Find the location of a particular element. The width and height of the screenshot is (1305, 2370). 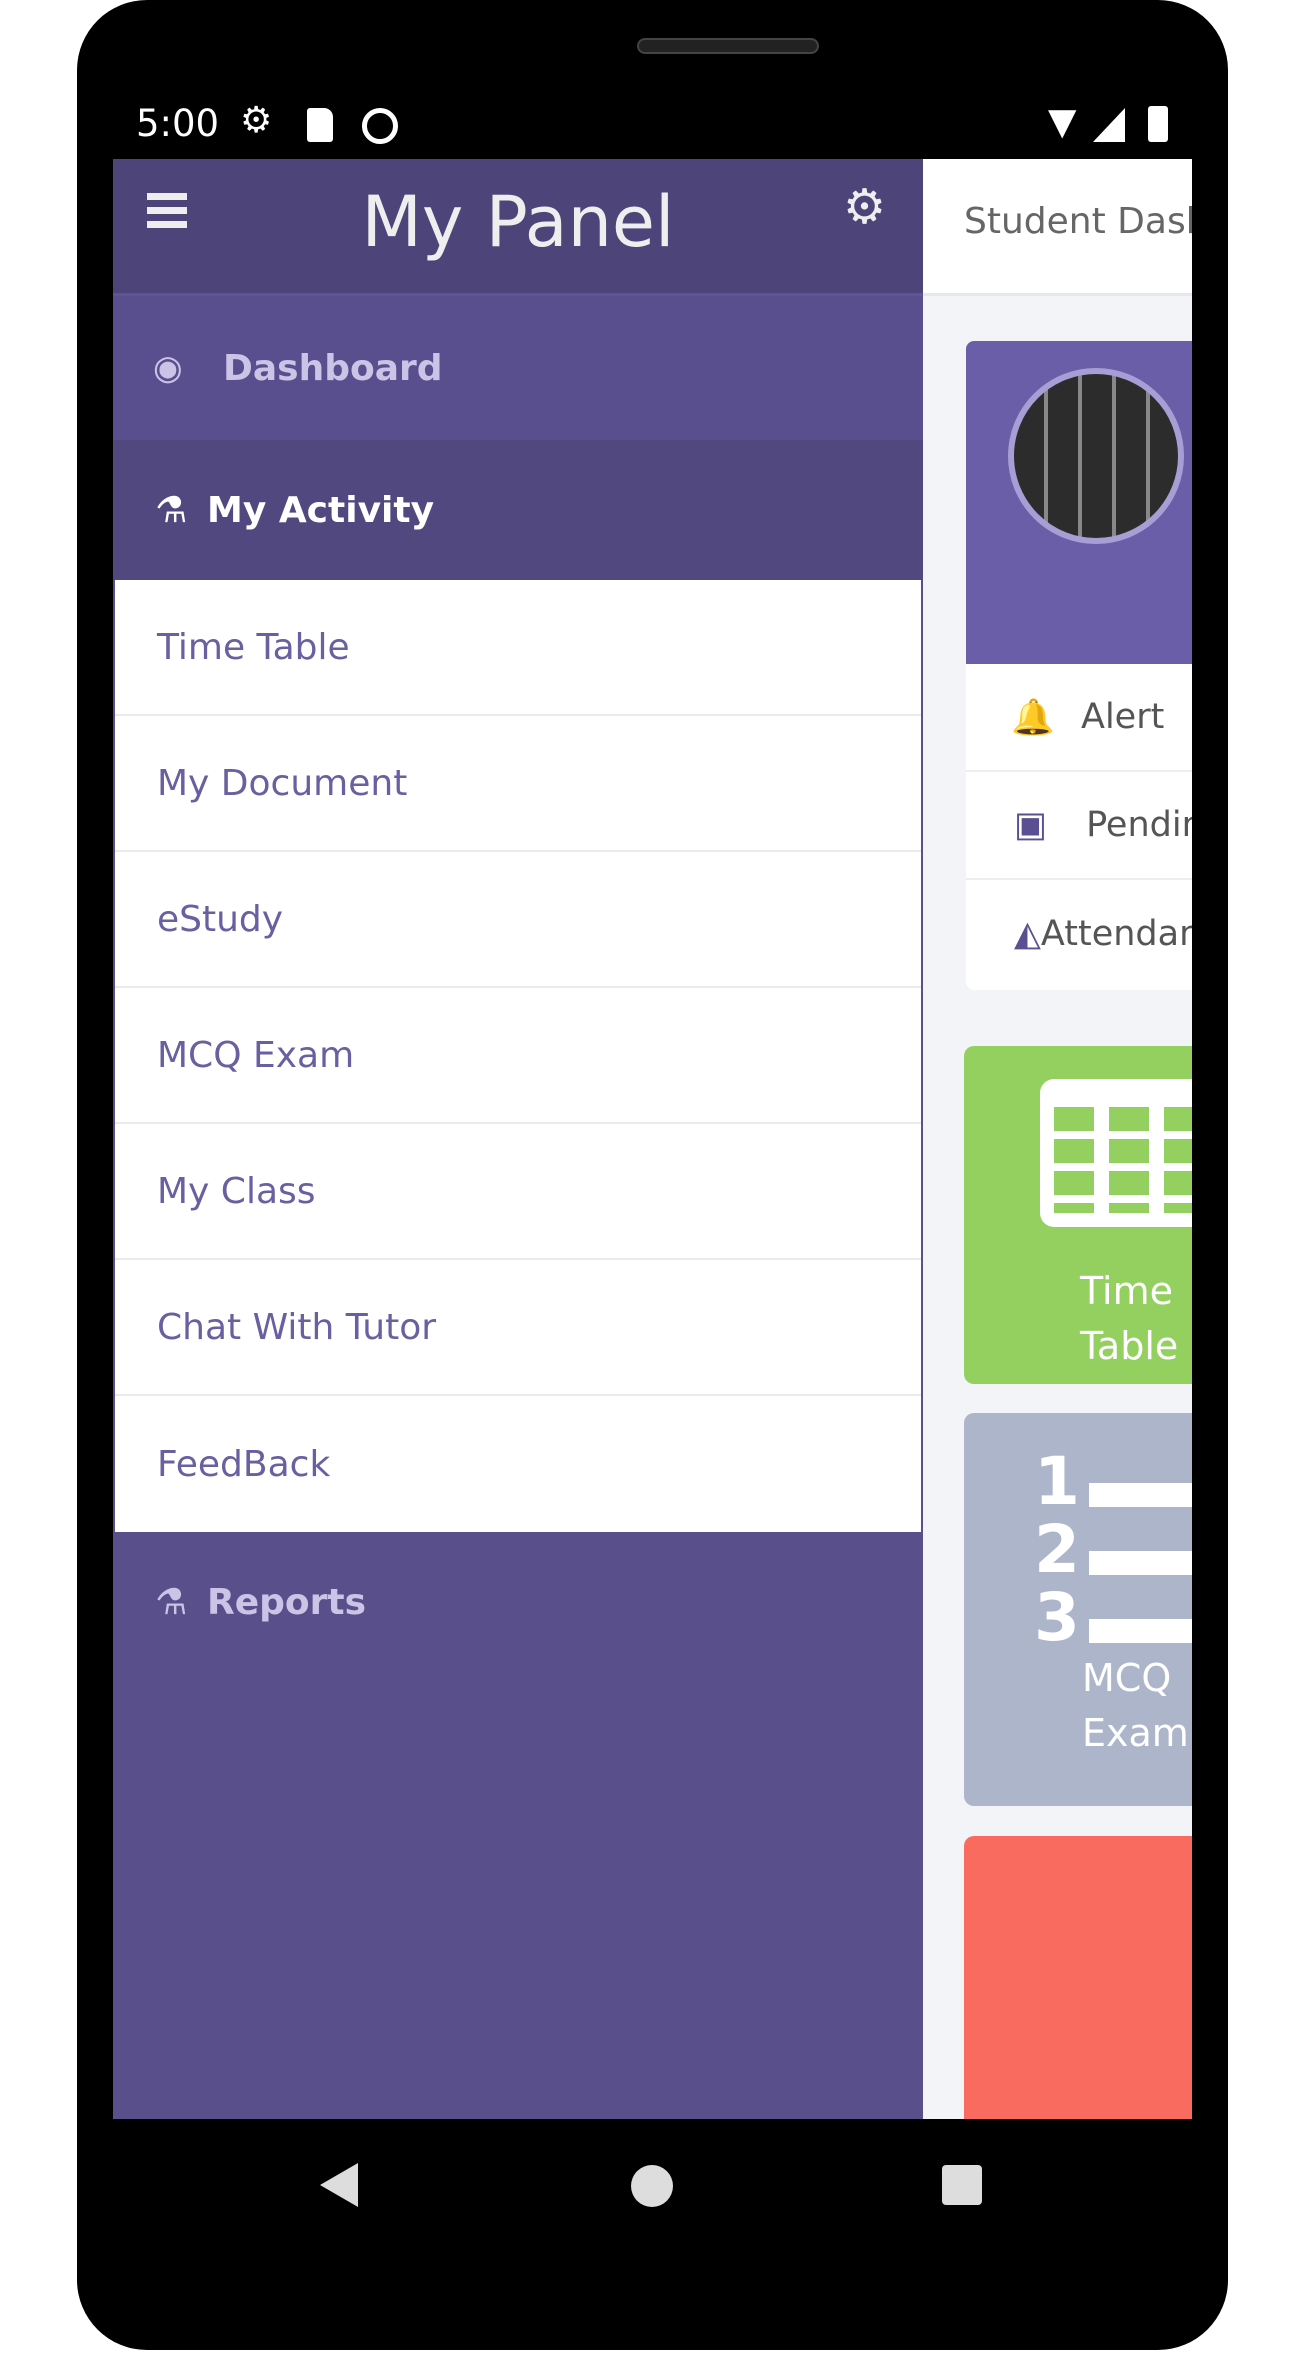

status-time: 5:00 is located at coordinates (178, 123).